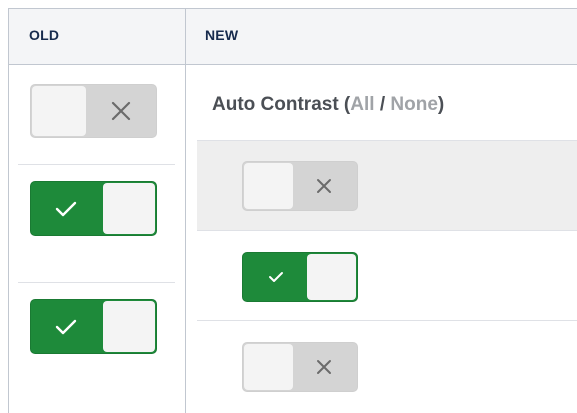 The height and width of the screenshot is (413, 577). I want to click on close-paren: ), so click(441, 104).